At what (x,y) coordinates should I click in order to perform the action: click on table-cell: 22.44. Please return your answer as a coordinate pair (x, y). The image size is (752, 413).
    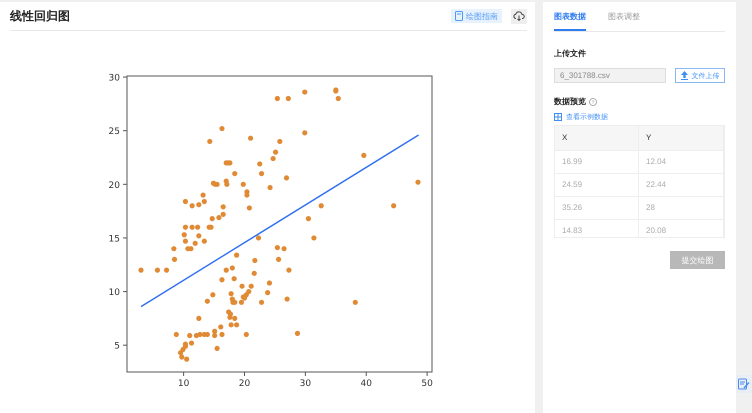
    Looking at the image, I should click on (681, 184).